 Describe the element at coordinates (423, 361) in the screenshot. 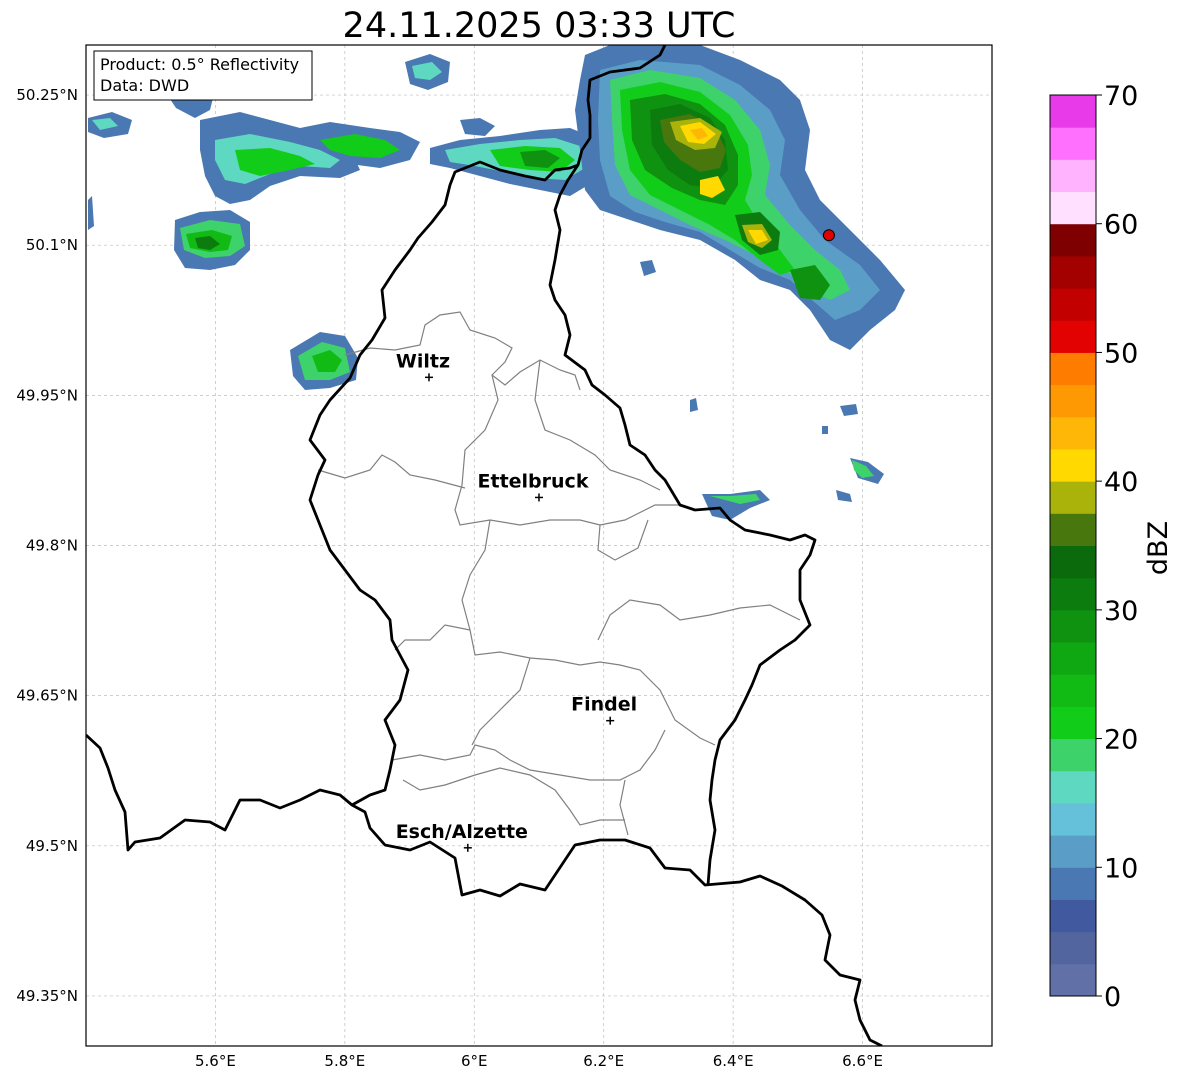

I see `city-label-wiltz: Wiltz` at that location.